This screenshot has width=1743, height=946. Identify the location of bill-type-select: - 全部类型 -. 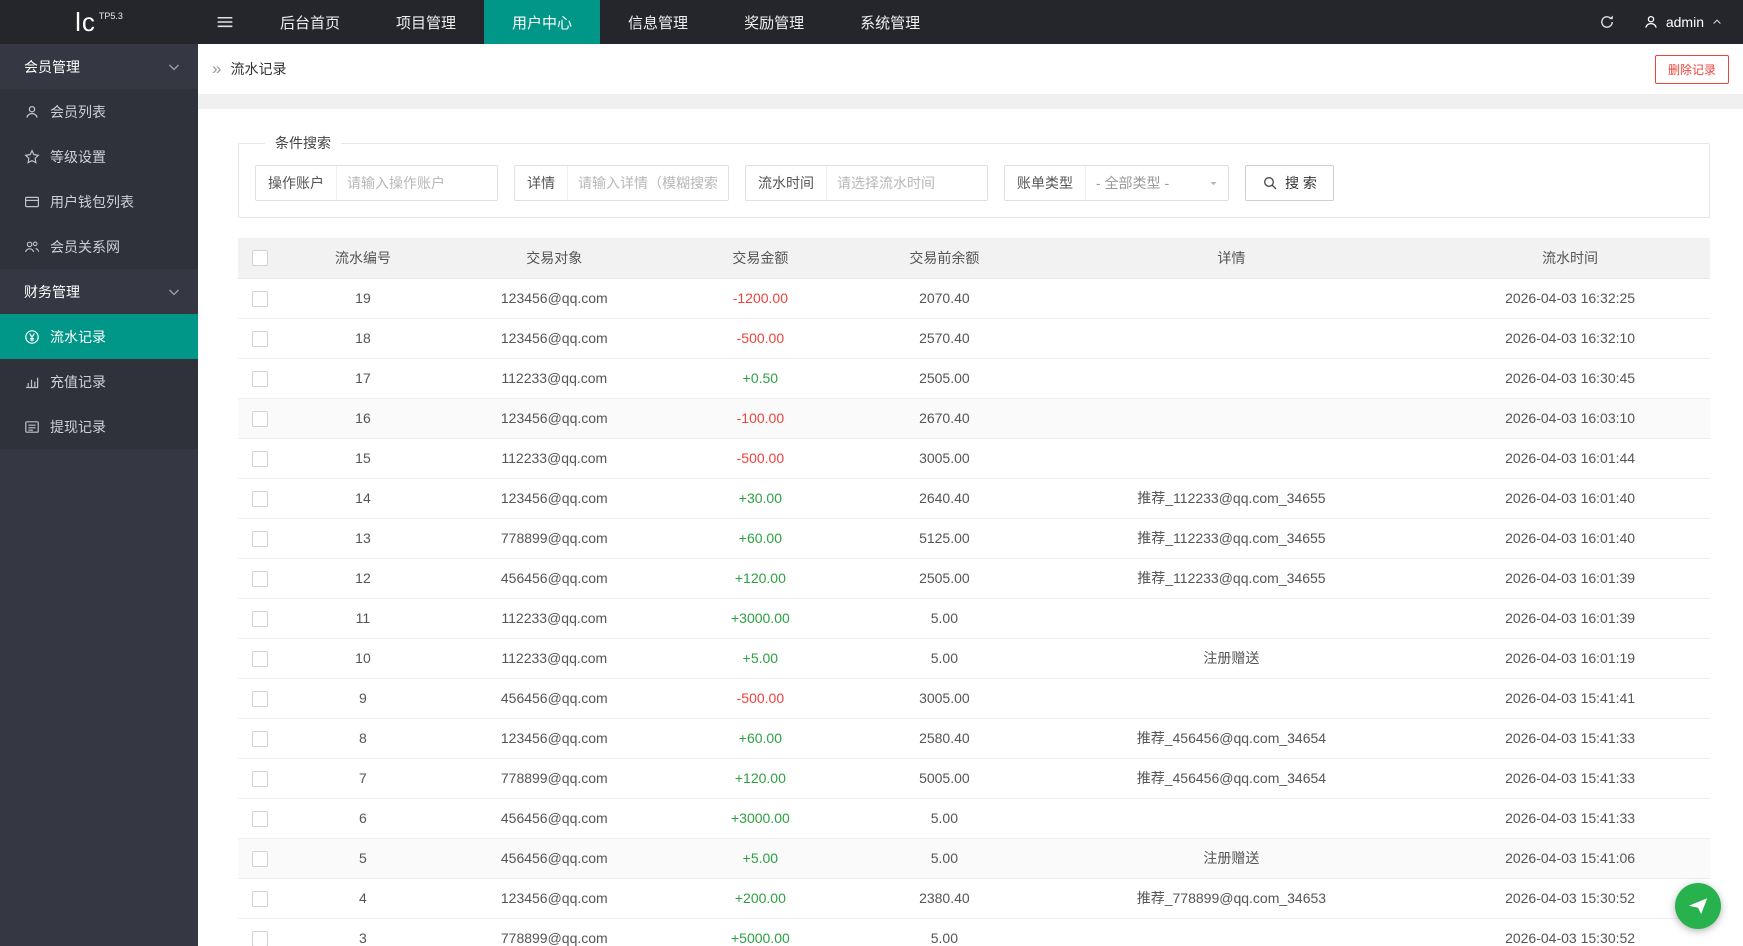
(1157, 183).